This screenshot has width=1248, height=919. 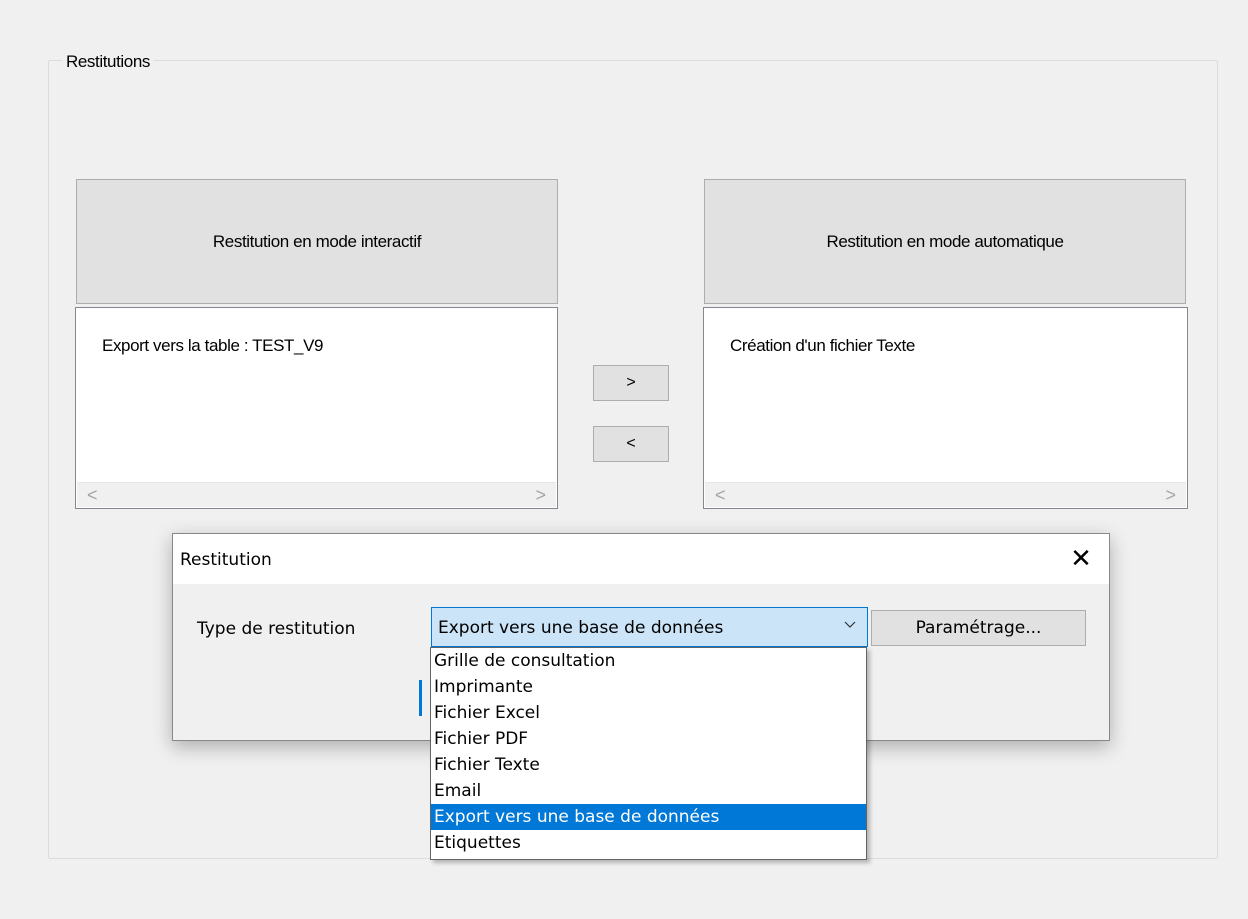 What do you see at coordinates (212, 346) in the screenshot?
I see `list-item: Export vers la table : TEST_V9` at bounding box center [212, 346].